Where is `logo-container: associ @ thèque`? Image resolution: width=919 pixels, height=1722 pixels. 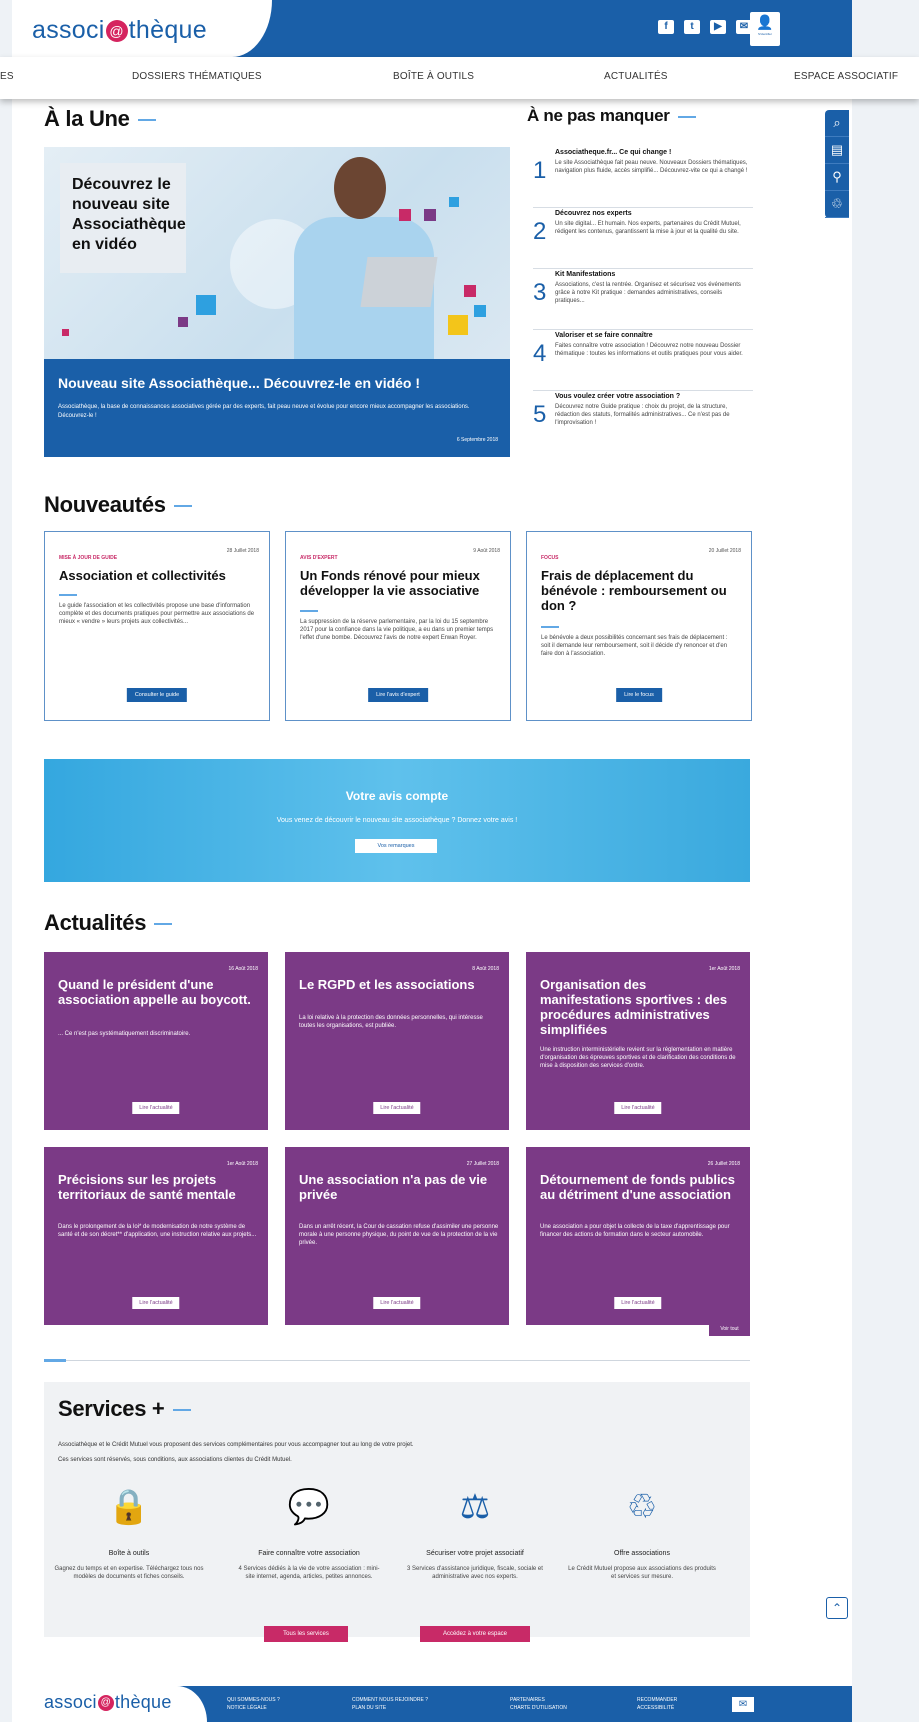 logo-container: associ @ thèque is located at coordinates (142, 28).